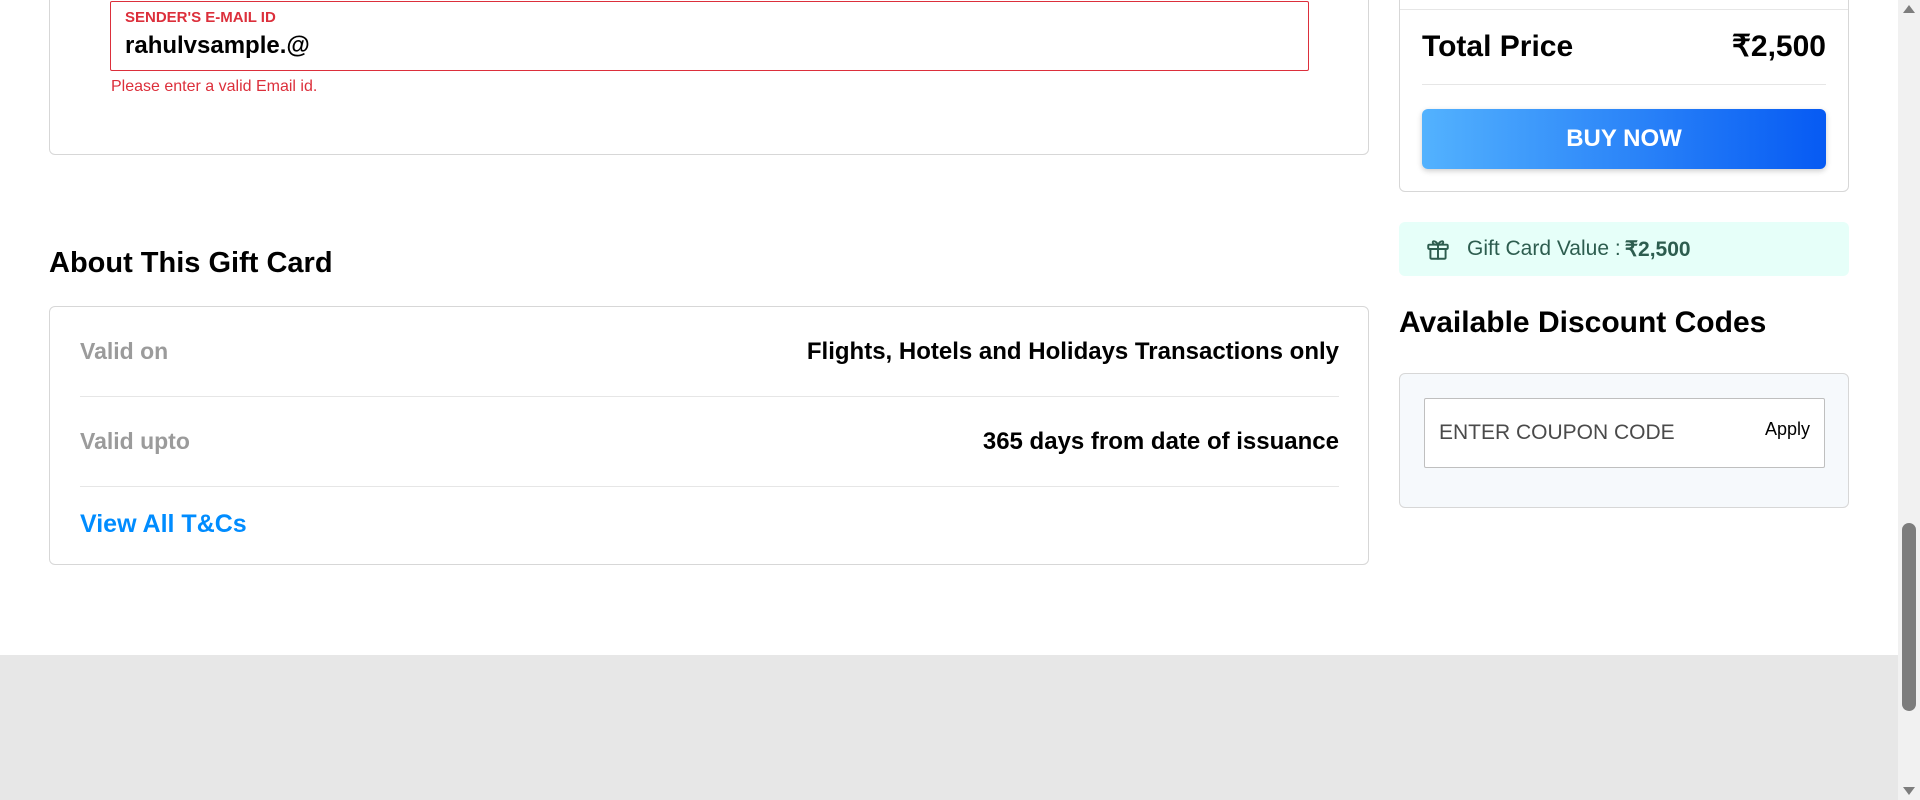  I want to click on coupon-input-wrapper: Apply, so click(1624, 433).